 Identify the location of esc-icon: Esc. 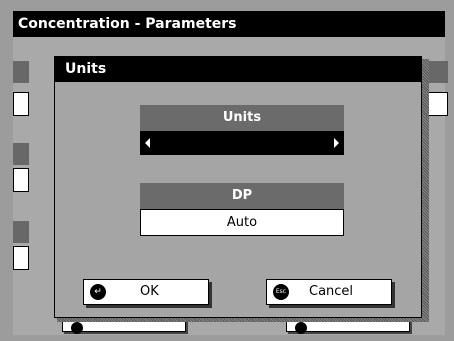
(281, 292).